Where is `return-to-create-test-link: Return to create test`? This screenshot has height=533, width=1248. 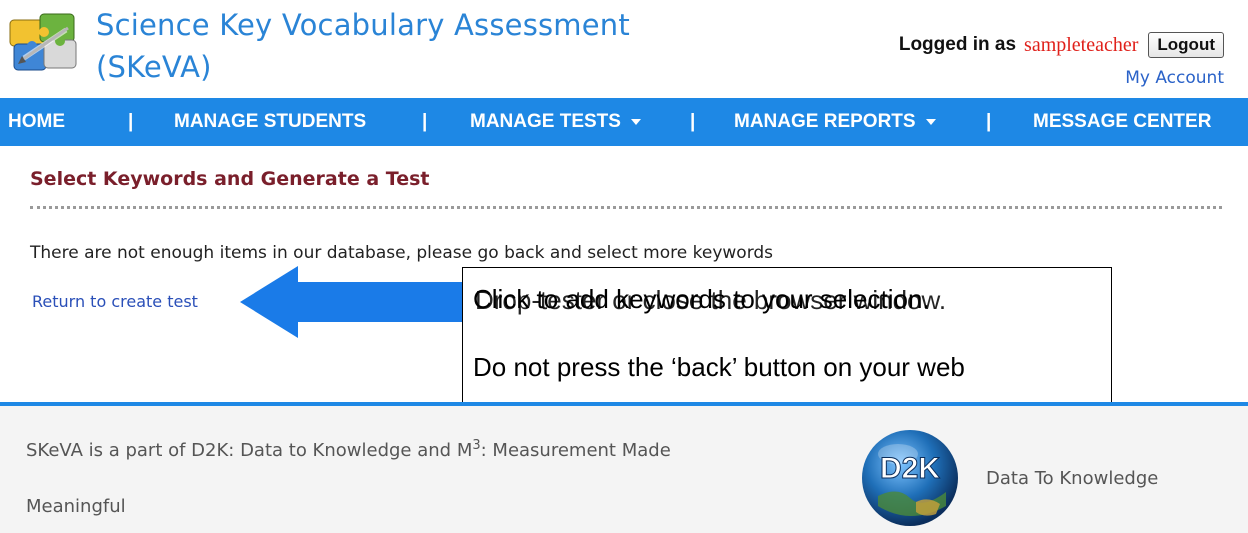 return-to-create-test-link: Return to create test is located at coordinates (115, 301).